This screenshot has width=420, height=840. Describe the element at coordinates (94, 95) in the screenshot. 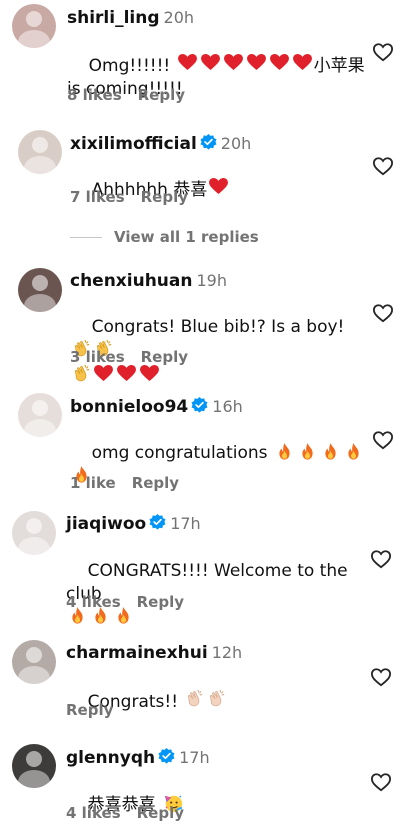

I see `likes-count: 8 likes` at that location.